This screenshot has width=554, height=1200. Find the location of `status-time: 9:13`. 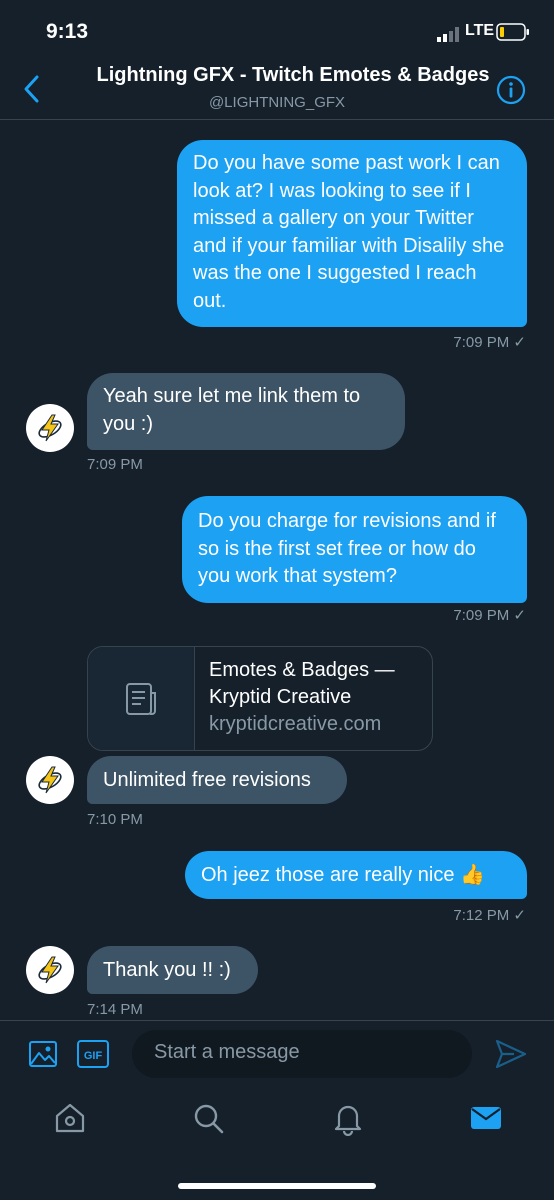

status-time: 9:13 is located at coordinates (67, 31).